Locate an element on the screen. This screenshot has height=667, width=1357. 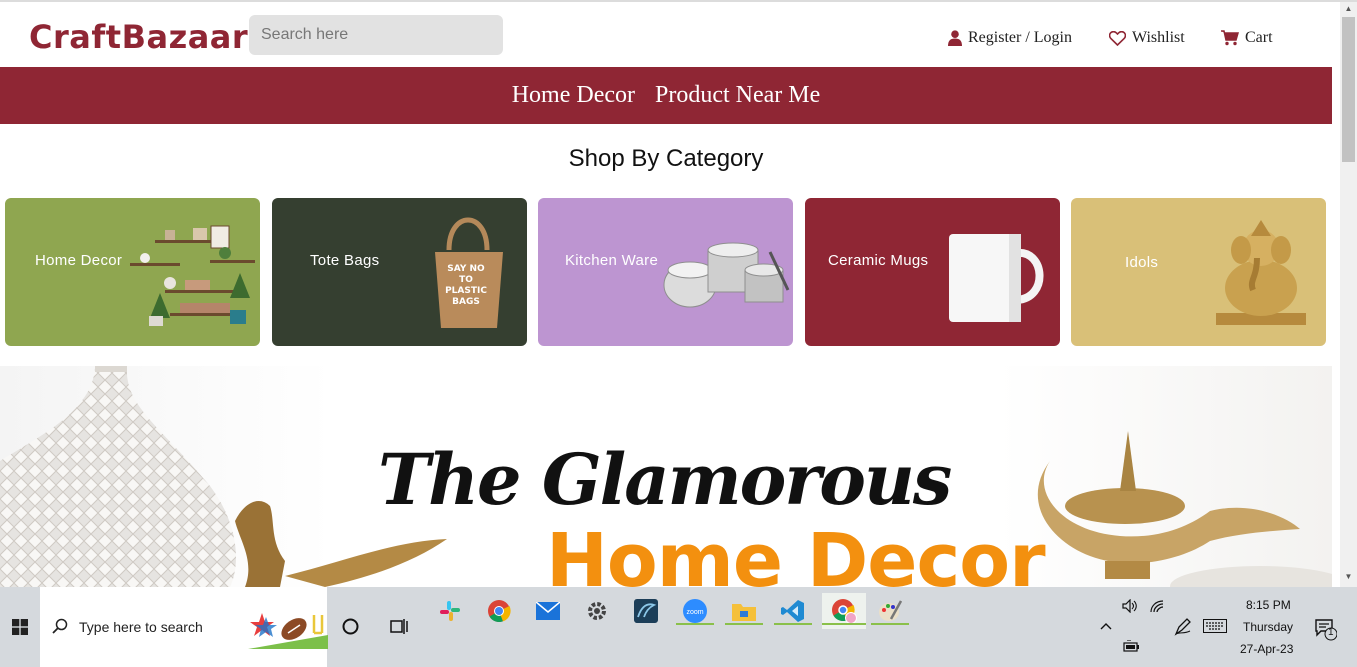
vase-image is located at coordinates (118, 476).